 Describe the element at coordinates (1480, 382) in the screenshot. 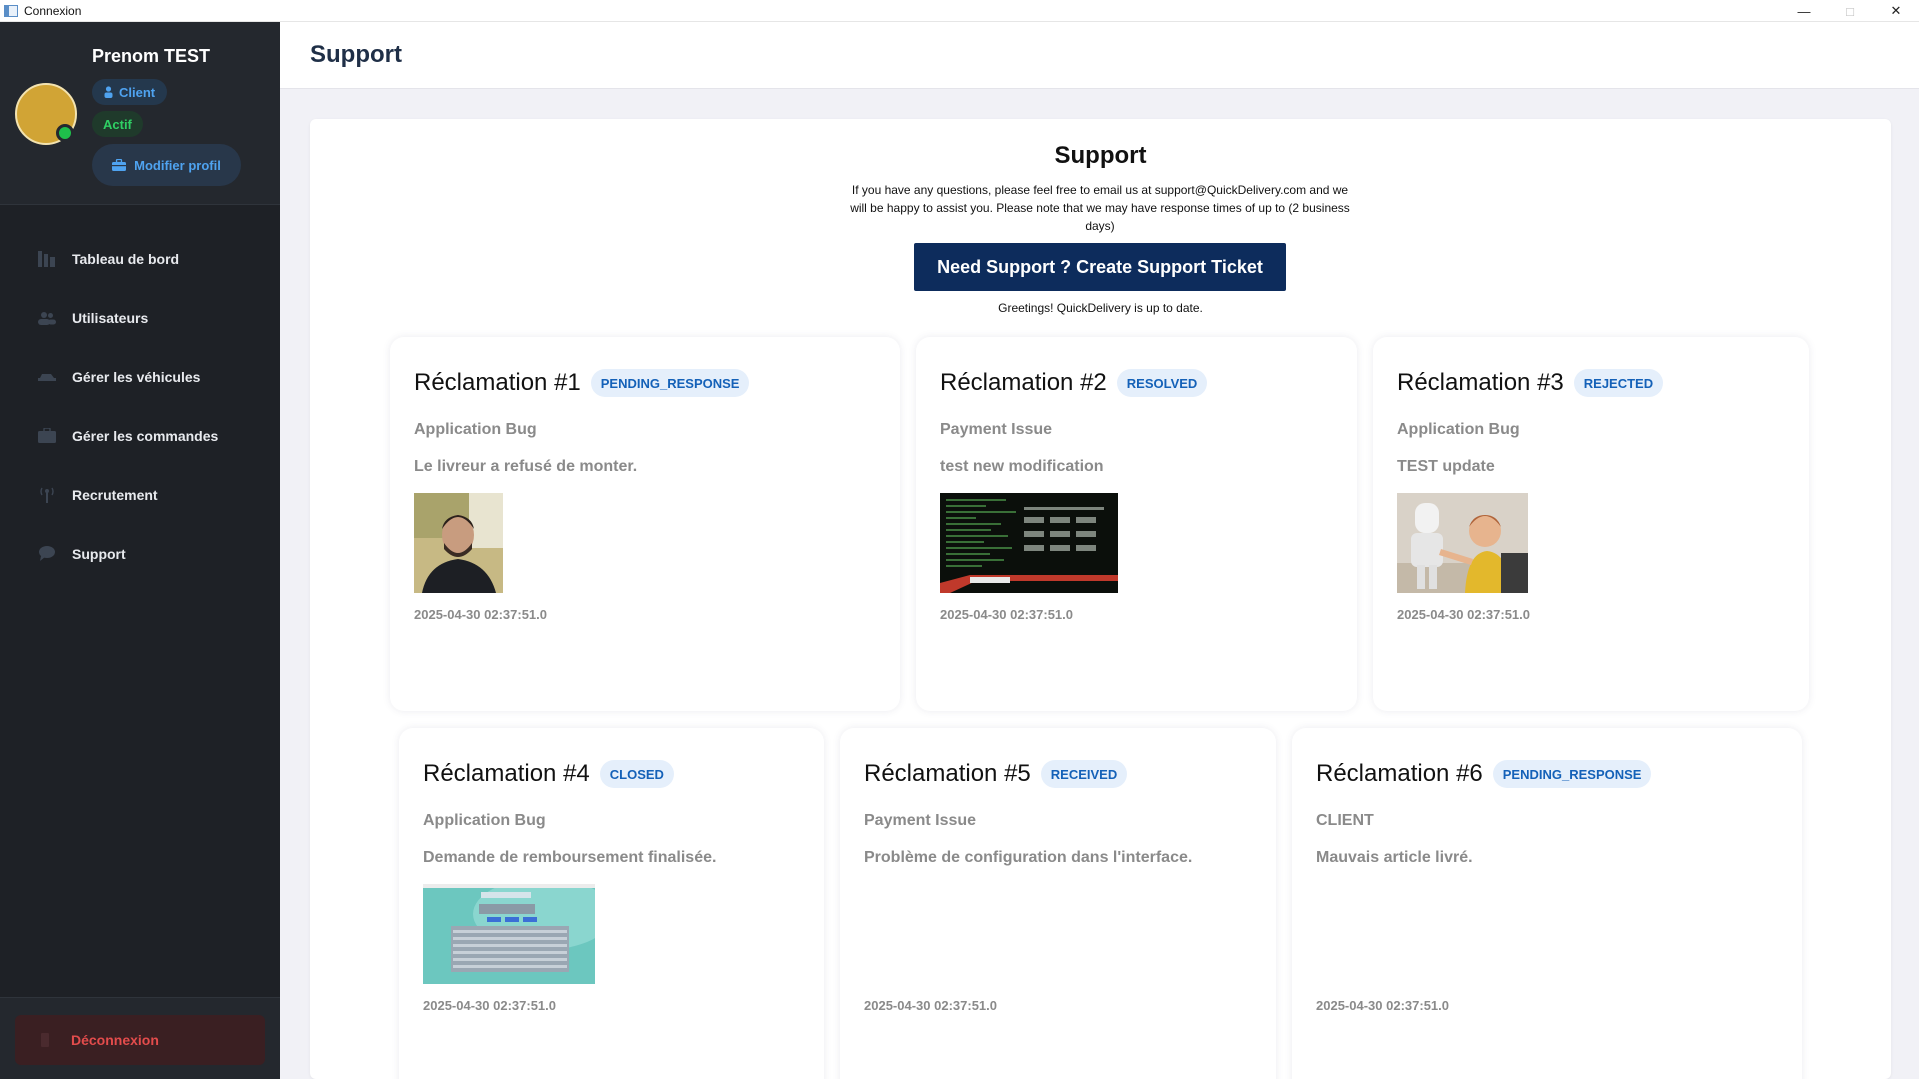

I see `ticket-title: Réclamation #3` at that location.